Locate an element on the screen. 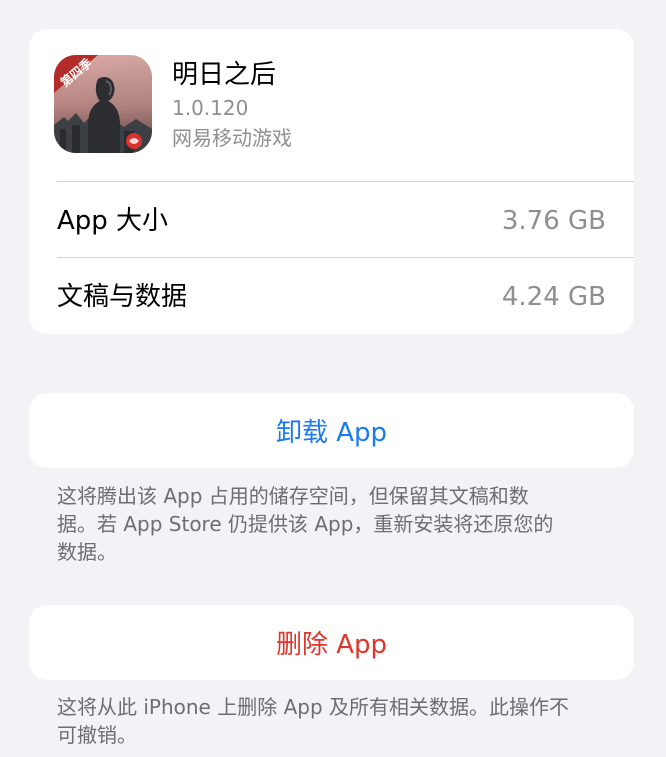 Image resolution: width=666 pixels, height=757 pixels. offload-app-button: 卸载 App is located at coordinates (331, 430).